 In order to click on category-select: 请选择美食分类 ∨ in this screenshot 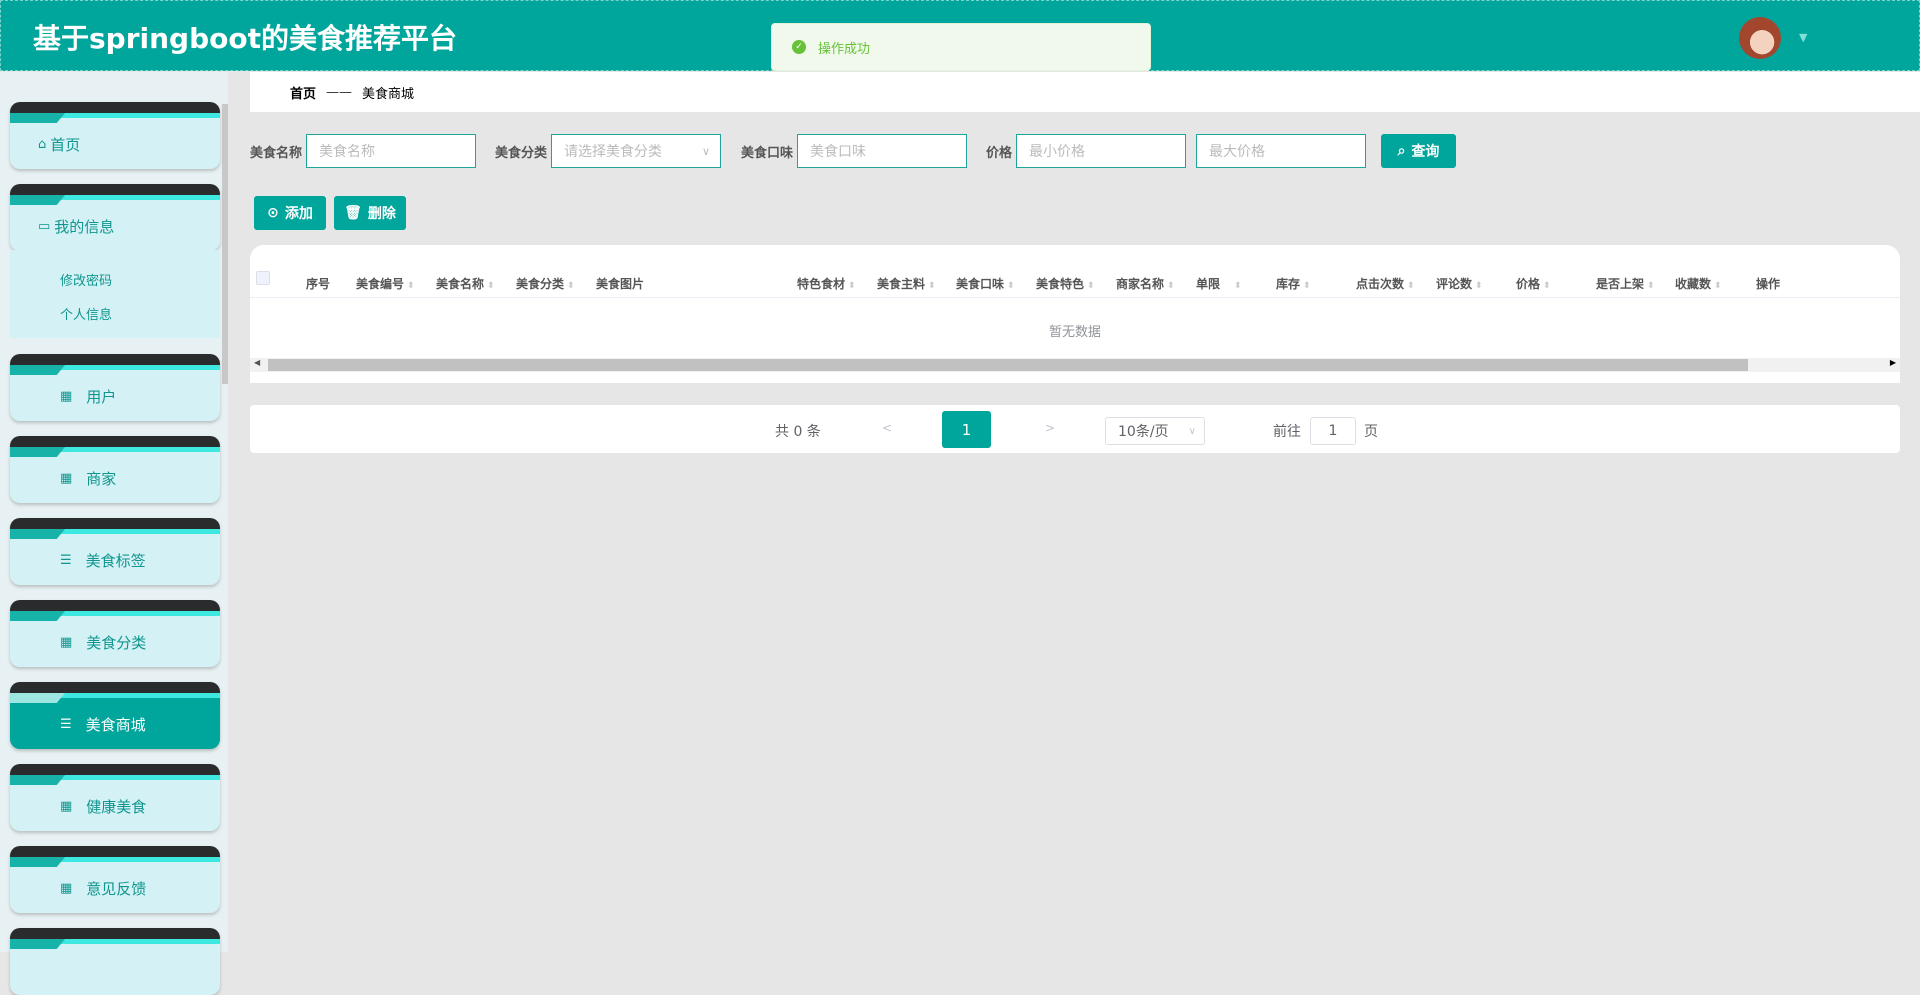, I will do `click(636, 151)`.